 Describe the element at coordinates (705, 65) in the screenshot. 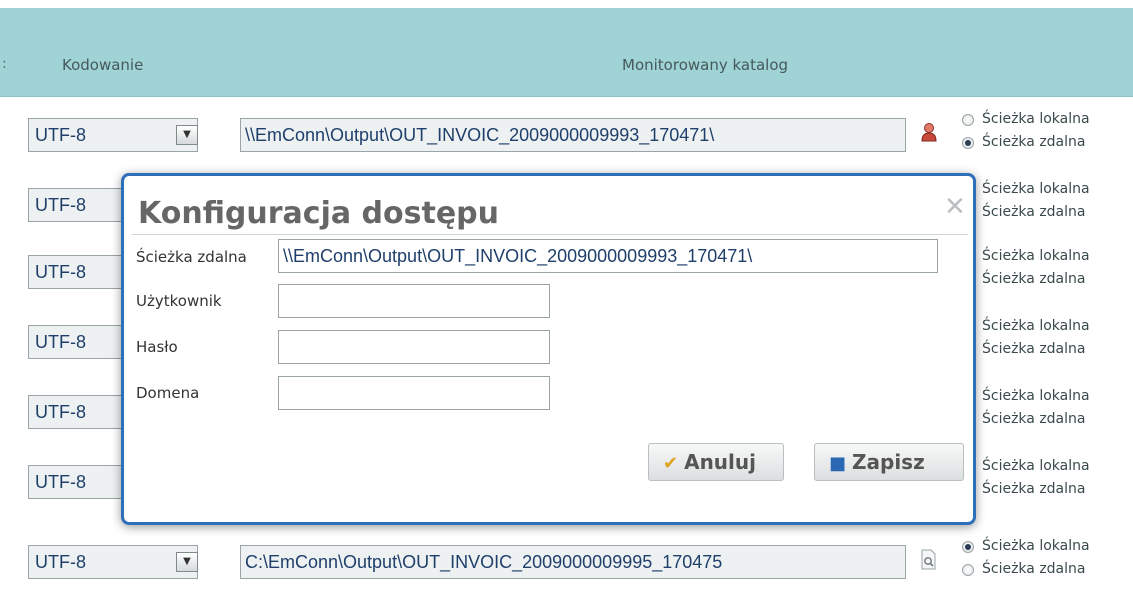

I see `column-header-monitored-folder: Monitorowany katalog` at that location.